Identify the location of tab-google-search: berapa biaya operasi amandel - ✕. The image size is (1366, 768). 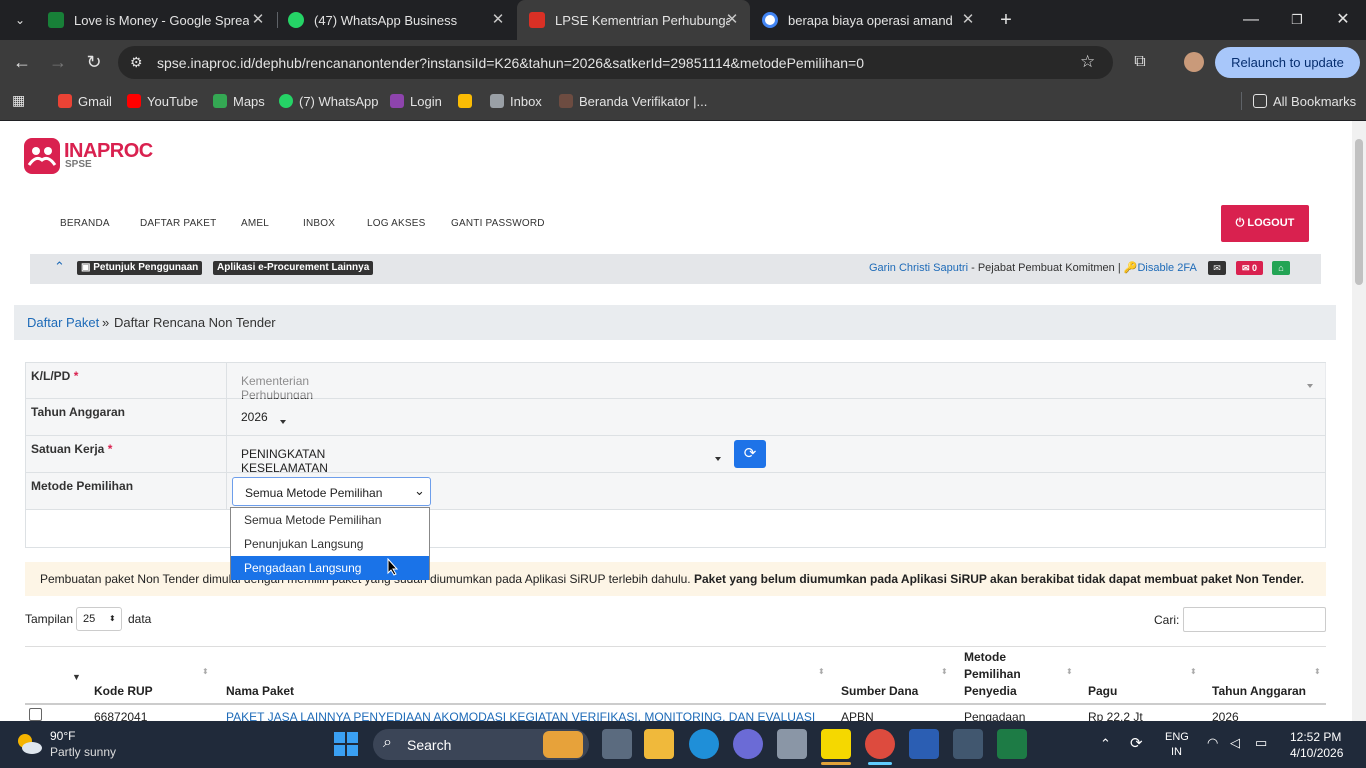
(868, 20).